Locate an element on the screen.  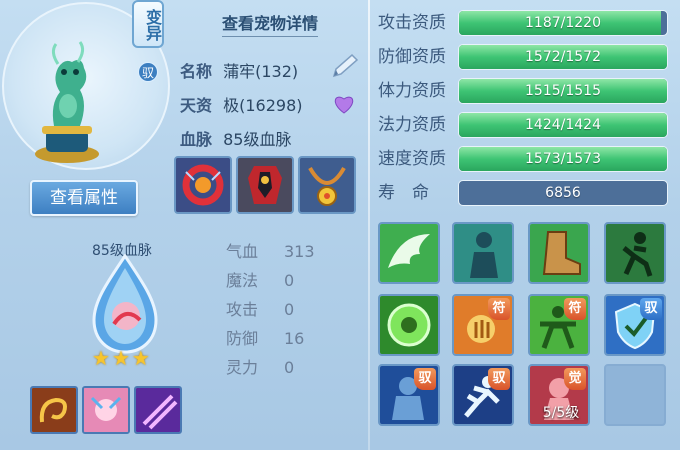
shadow-figure-icon is located at coordinates (483, 253).